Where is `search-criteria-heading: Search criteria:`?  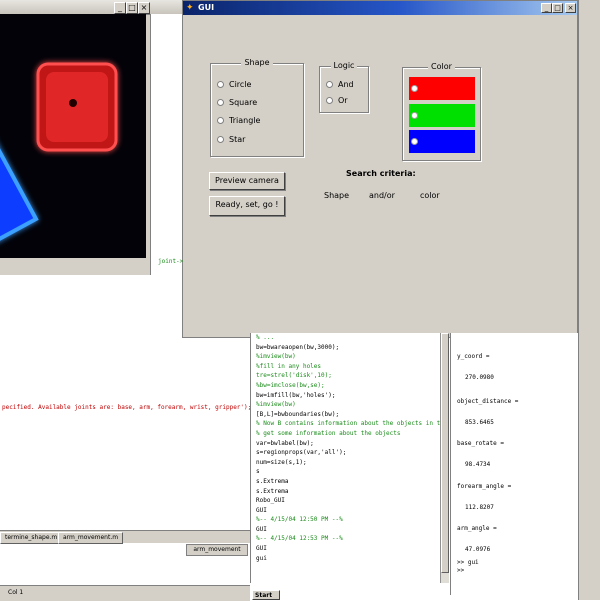
search-criteria-heading: Search criteria: is located at coordinates (381, 173).